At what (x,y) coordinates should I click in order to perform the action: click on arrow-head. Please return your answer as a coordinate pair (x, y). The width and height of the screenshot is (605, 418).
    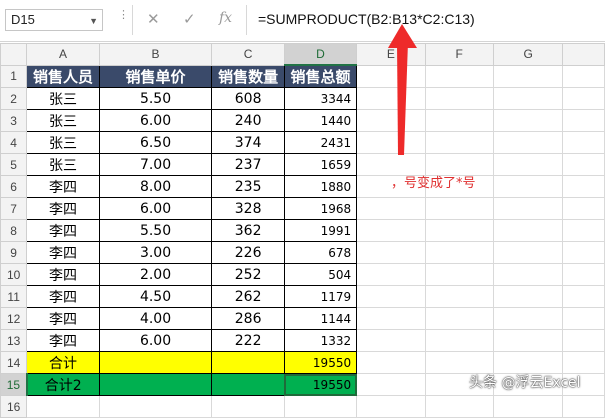
    Looking at the image, I should click on (402, 36).